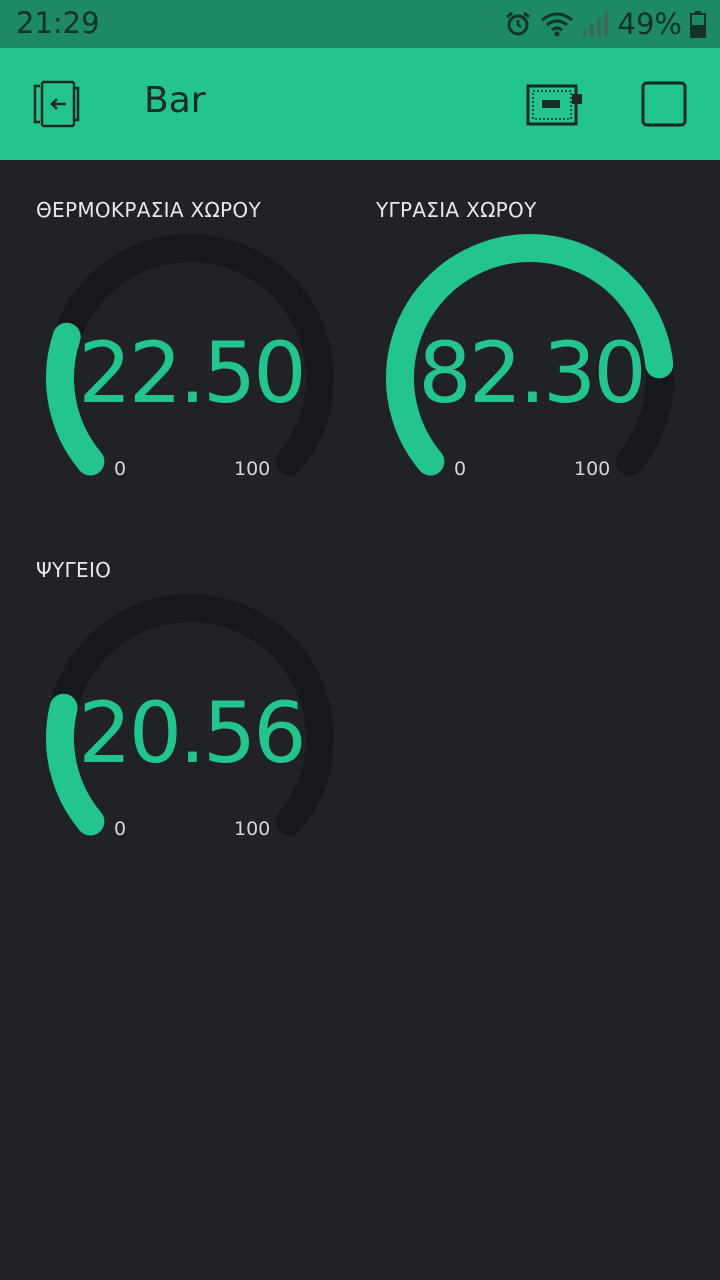  I want to click on gauge-temperature: ΘΕΡΜΟΚΡΑΣΙΑ ΧΩΡΟΥ 22.50 0 100, so click(196, 348).